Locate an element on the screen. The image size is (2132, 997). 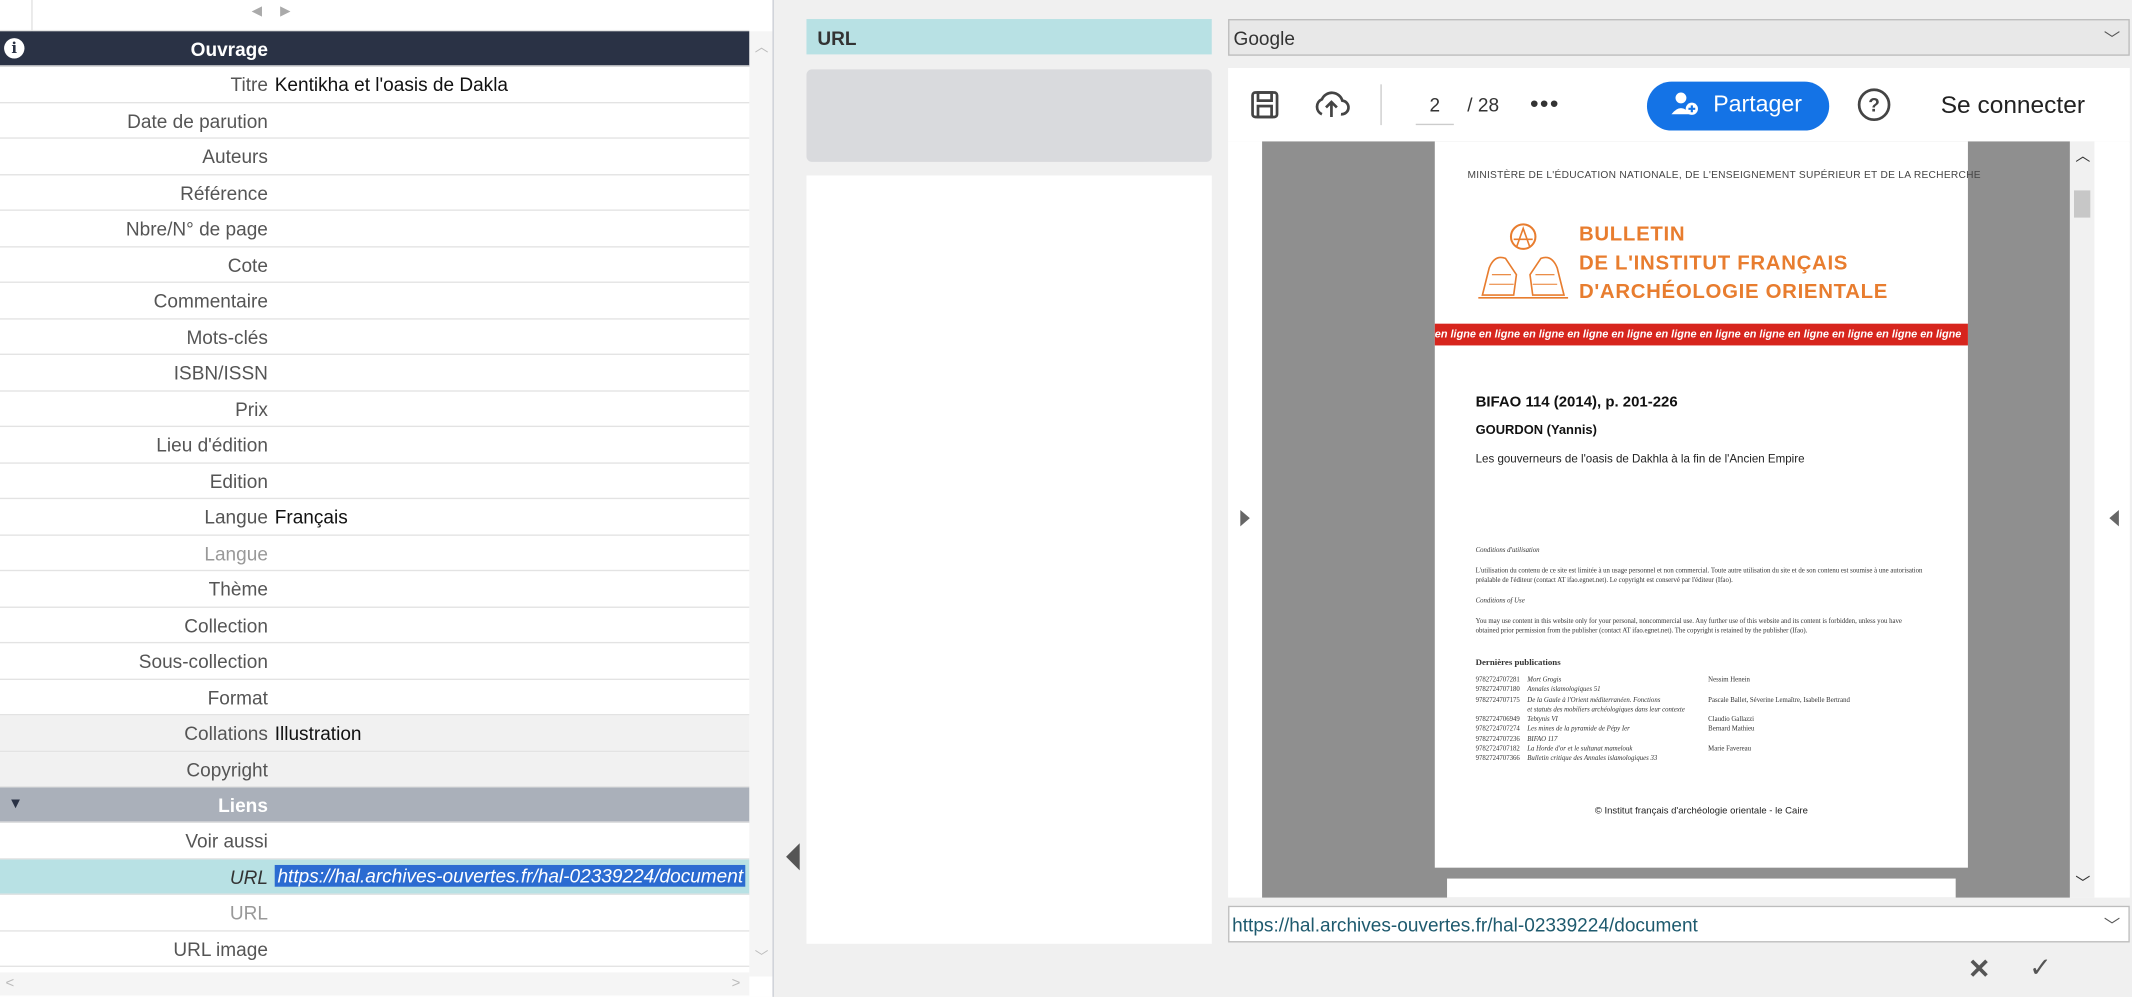
publication-isbn is located at coordinates (1502, 712).